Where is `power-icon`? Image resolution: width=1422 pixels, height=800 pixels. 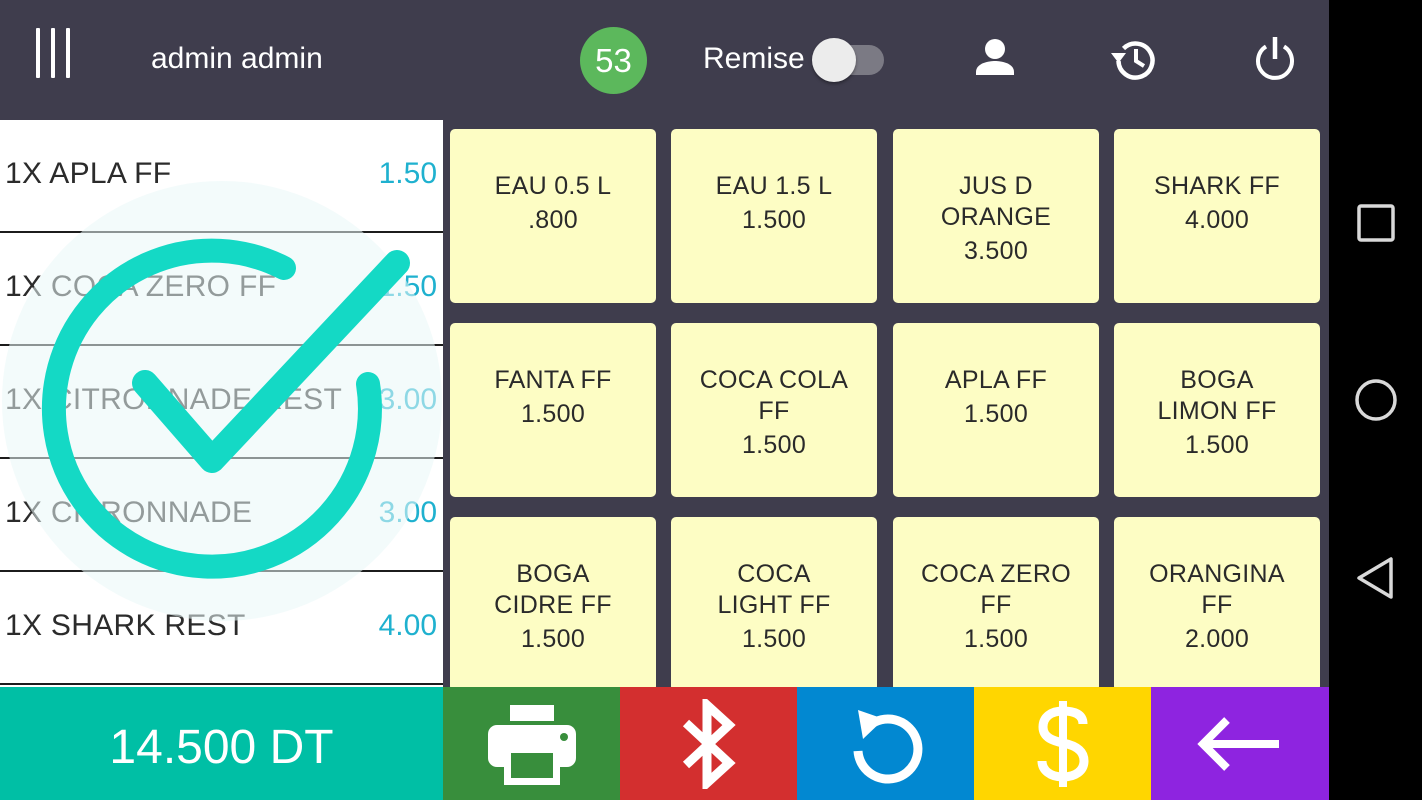
power-icon is located at coordinates (1275, 58).